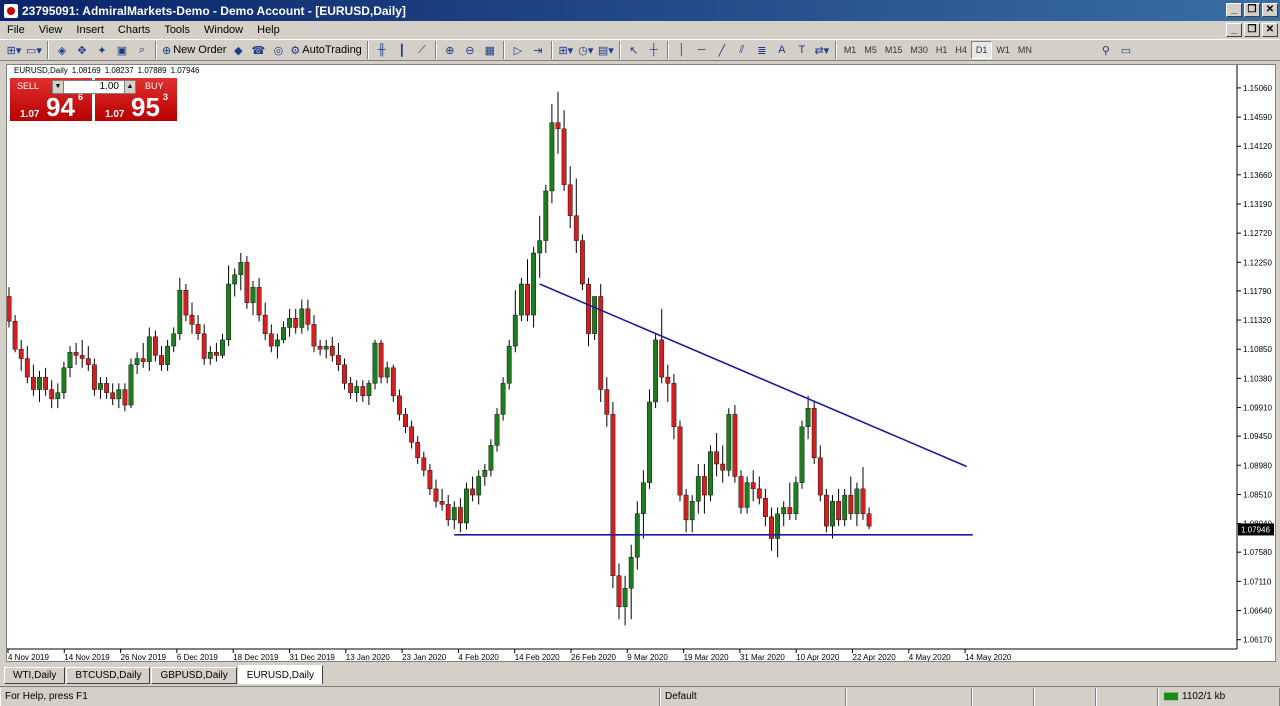 The image size is (1280, 706). I want to click on zoom-in-icon: ⊕, so click(450, 50).